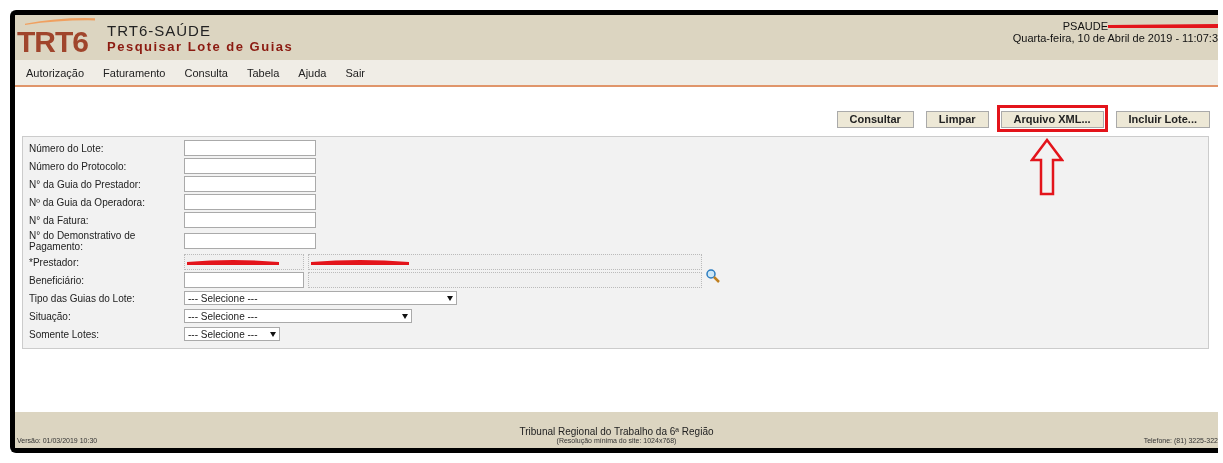  What do you see at coordinates (159, 30) in the screenshot?
I see `app-name: TRT6-SAÚDE` at bounding box center [159, 30].